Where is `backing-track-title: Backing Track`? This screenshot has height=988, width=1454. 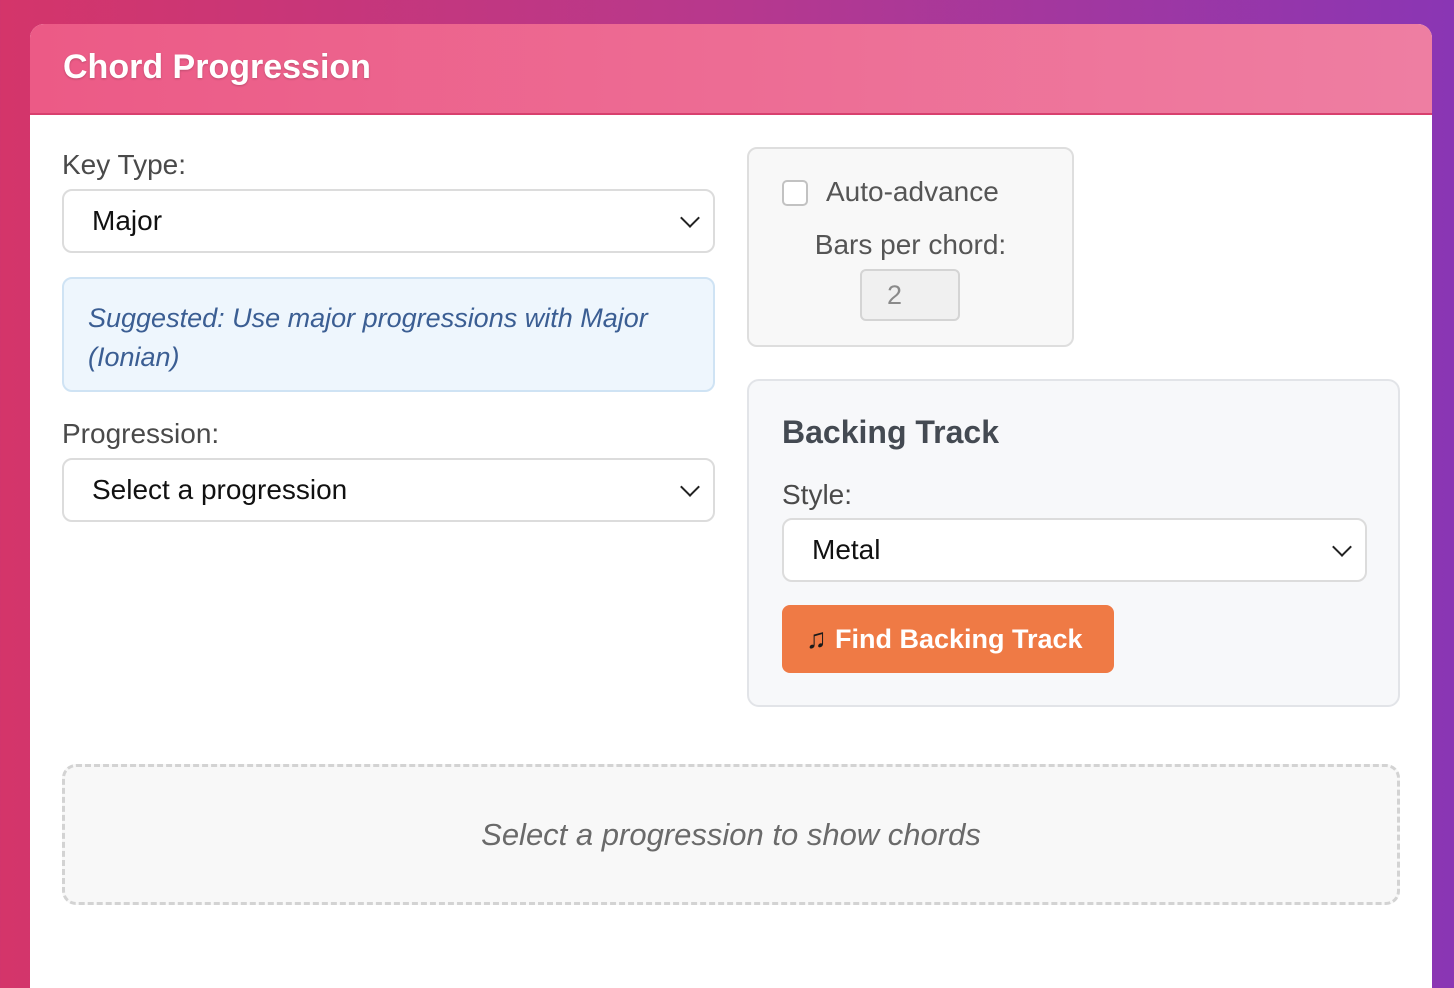 backing-track-title: Backing Track is located at coordinates (890, 432).